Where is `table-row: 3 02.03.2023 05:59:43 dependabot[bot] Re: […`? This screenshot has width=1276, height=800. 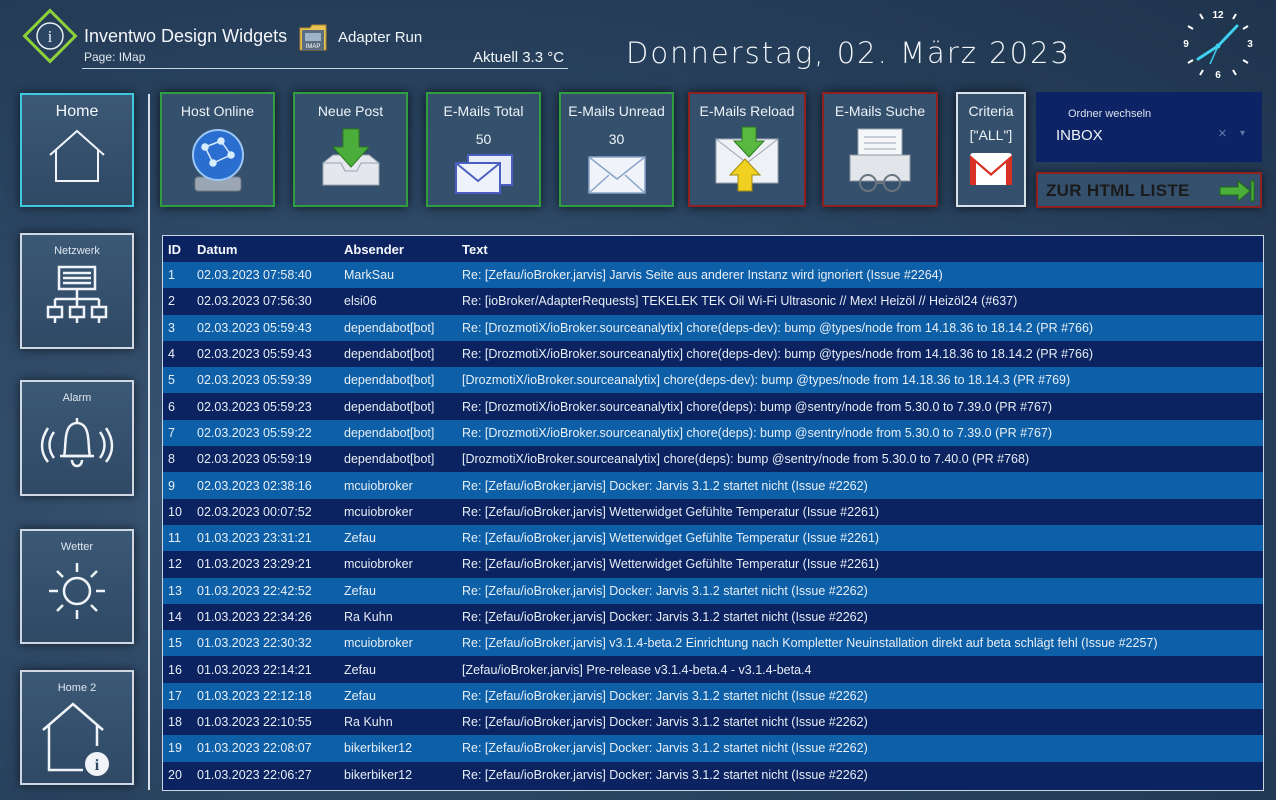 table-row: 3 02.03.2023 05:59:43 dependabot[bot] Re: [… is located at coordinates (713, 327).